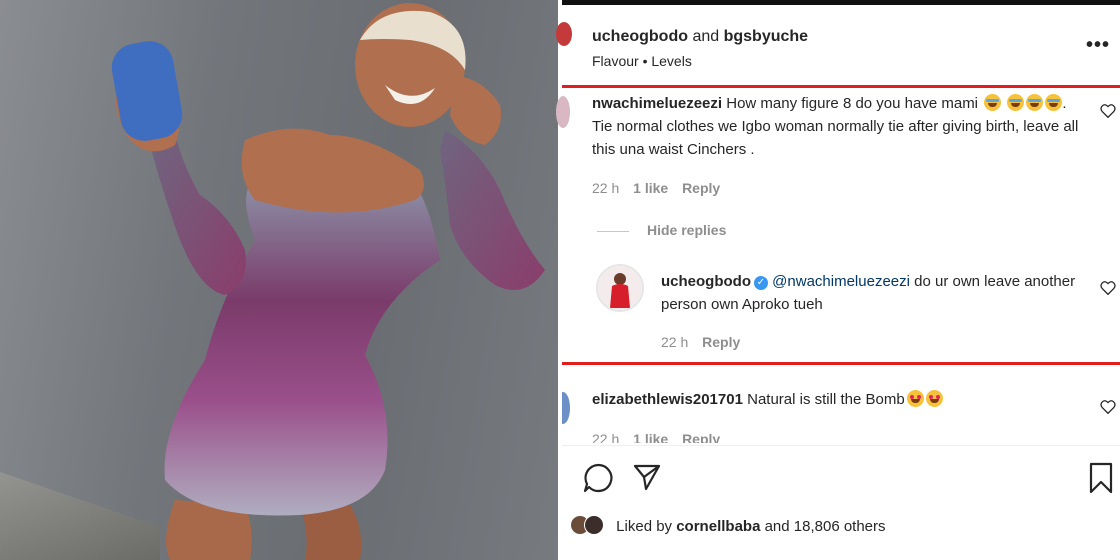 The image size is (1120, 560). Describe the element at coordinates (640, 36) in the screenshot. I see `author-username: ucheogbodo` at that location.